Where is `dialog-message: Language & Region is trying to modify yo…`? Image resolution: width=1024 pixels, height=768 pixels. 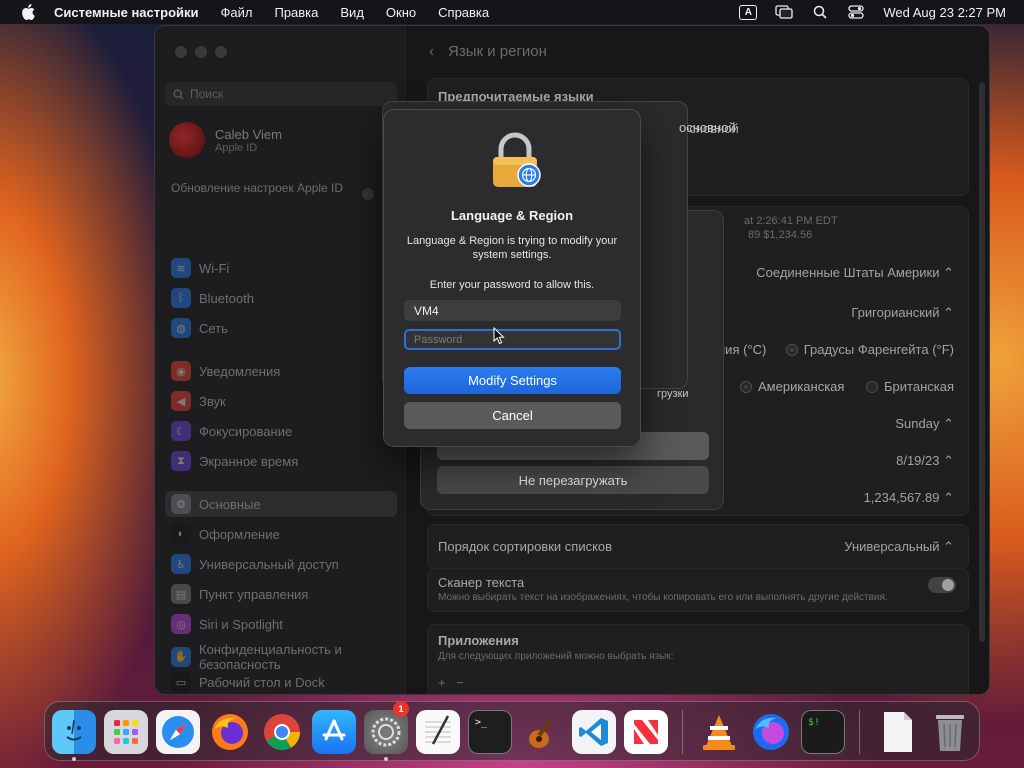
dialog-message: Language & Region is trying to modify yo… is located at coordinates (512, 248).